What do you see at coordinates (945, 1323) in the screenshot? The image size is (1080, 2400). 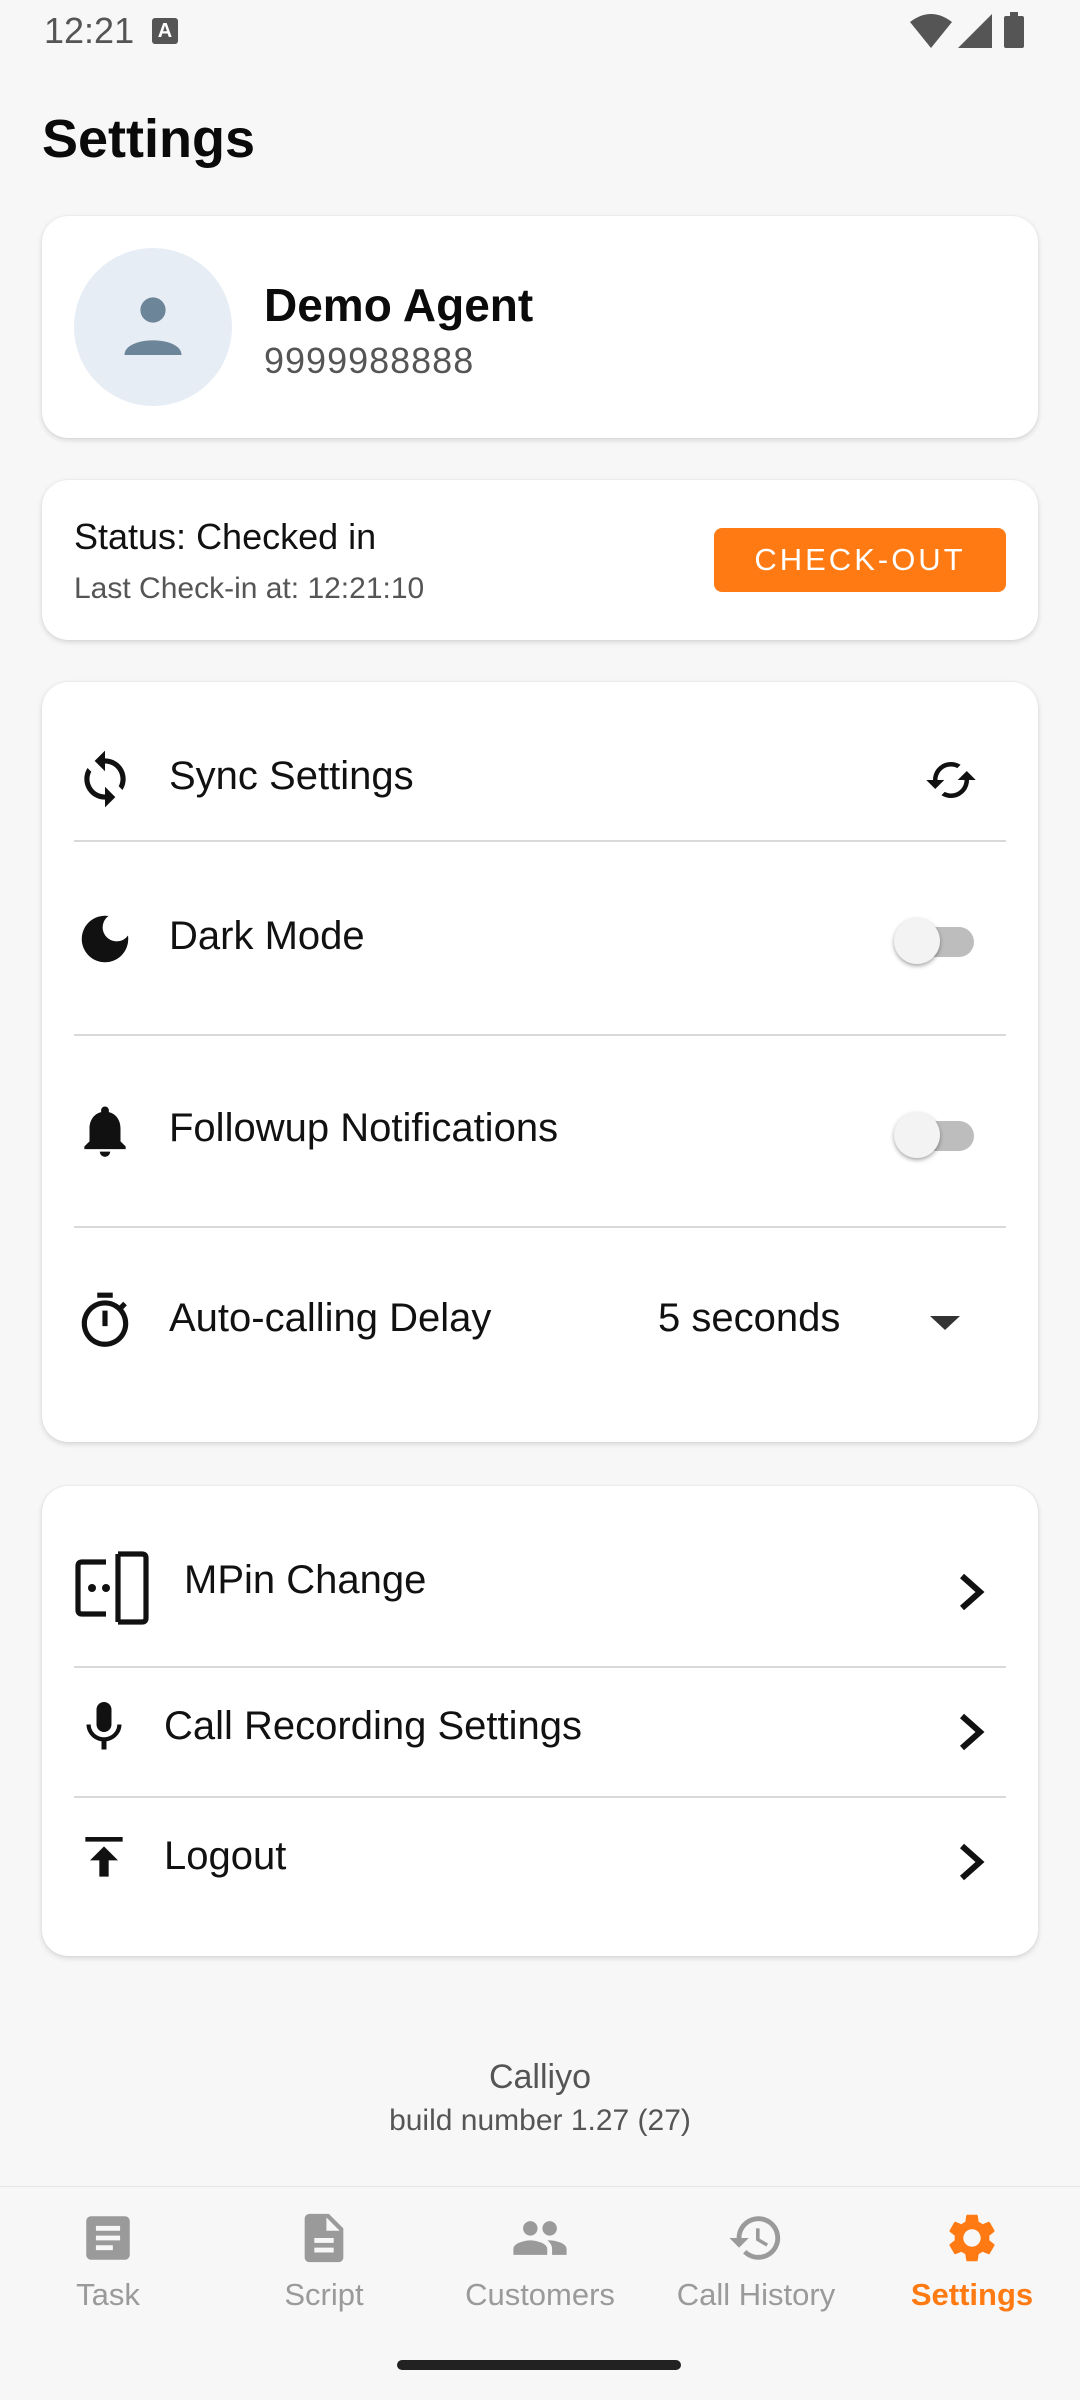 I see `chevron-down-icon` at bounding box center [945, 1323].